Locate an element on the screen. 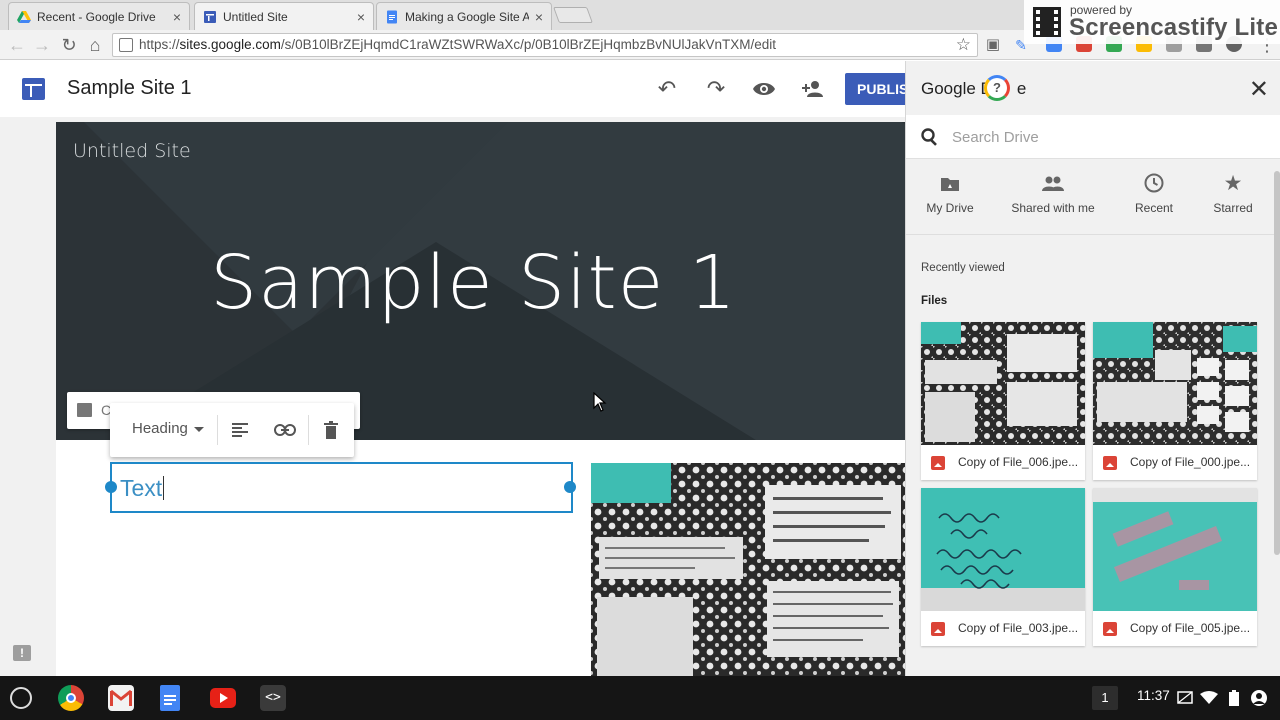 This screenshot has height=720, width=1280. tab-untitled-site: Untitled Site × is located at coordinates (284, 16).